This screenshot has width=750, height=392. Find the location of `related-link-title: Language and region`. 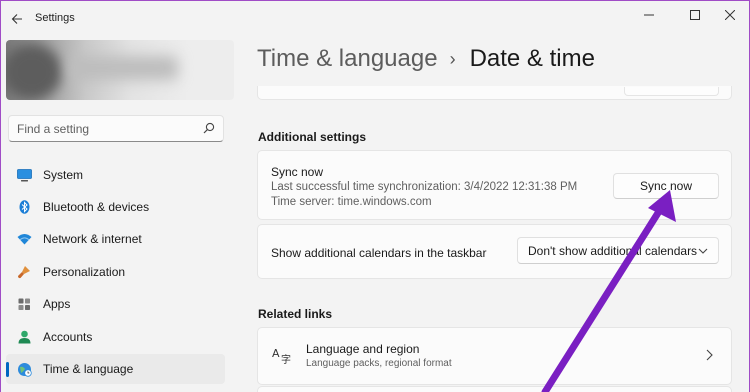

related-link-title: Language and region is located at coordinates (363, 349).